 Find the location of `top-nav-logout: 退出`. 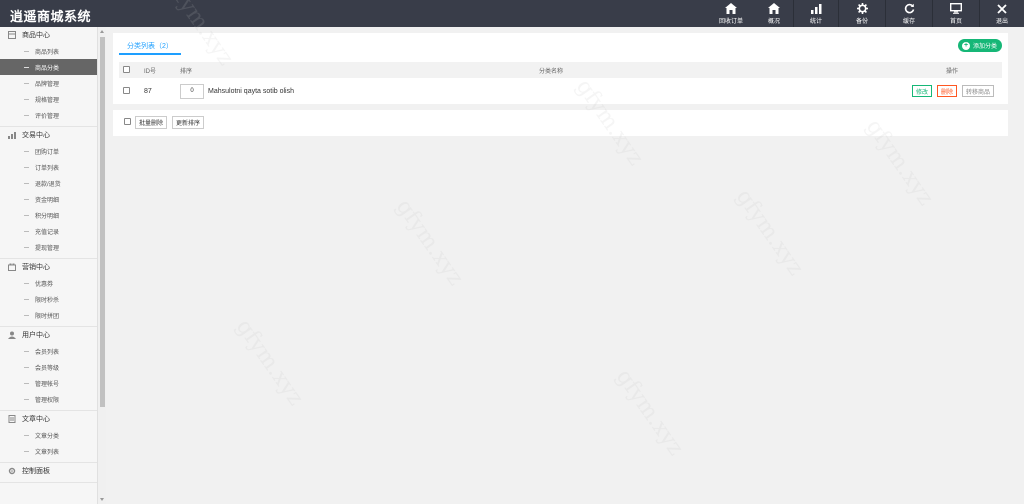

top-nav-logout: 退出 is located at coordinates (1002, 13).